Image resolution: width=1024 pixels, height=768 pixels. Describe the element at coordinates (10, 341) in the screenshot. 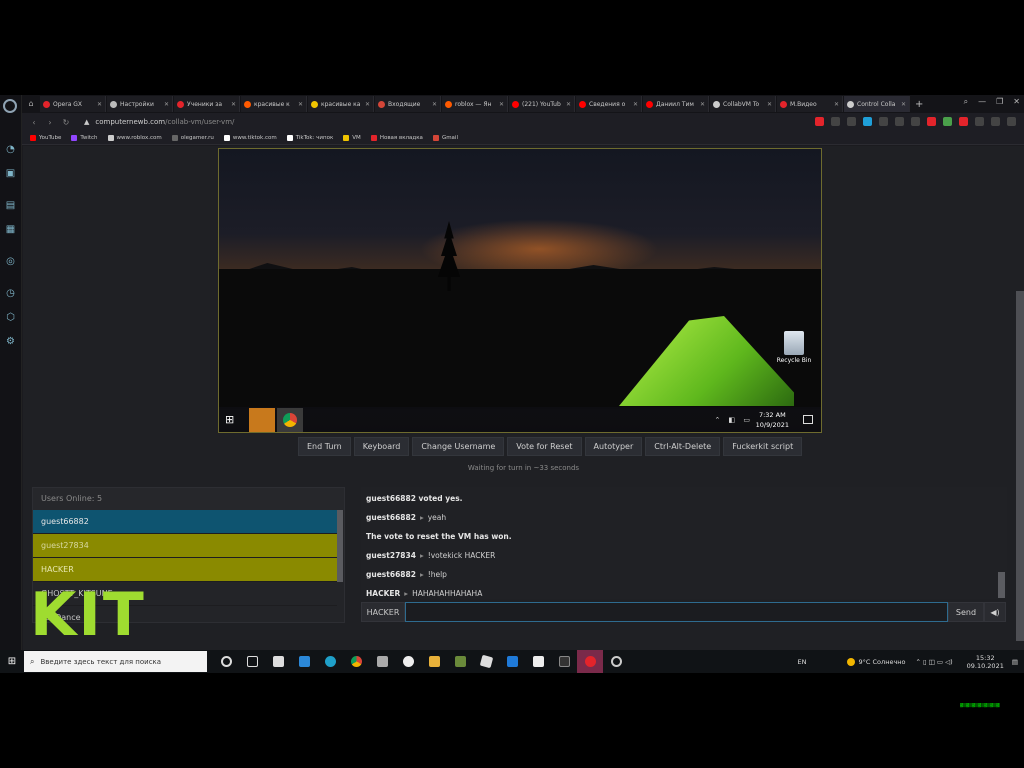

I see `settings-icon: ⚙` at that location.